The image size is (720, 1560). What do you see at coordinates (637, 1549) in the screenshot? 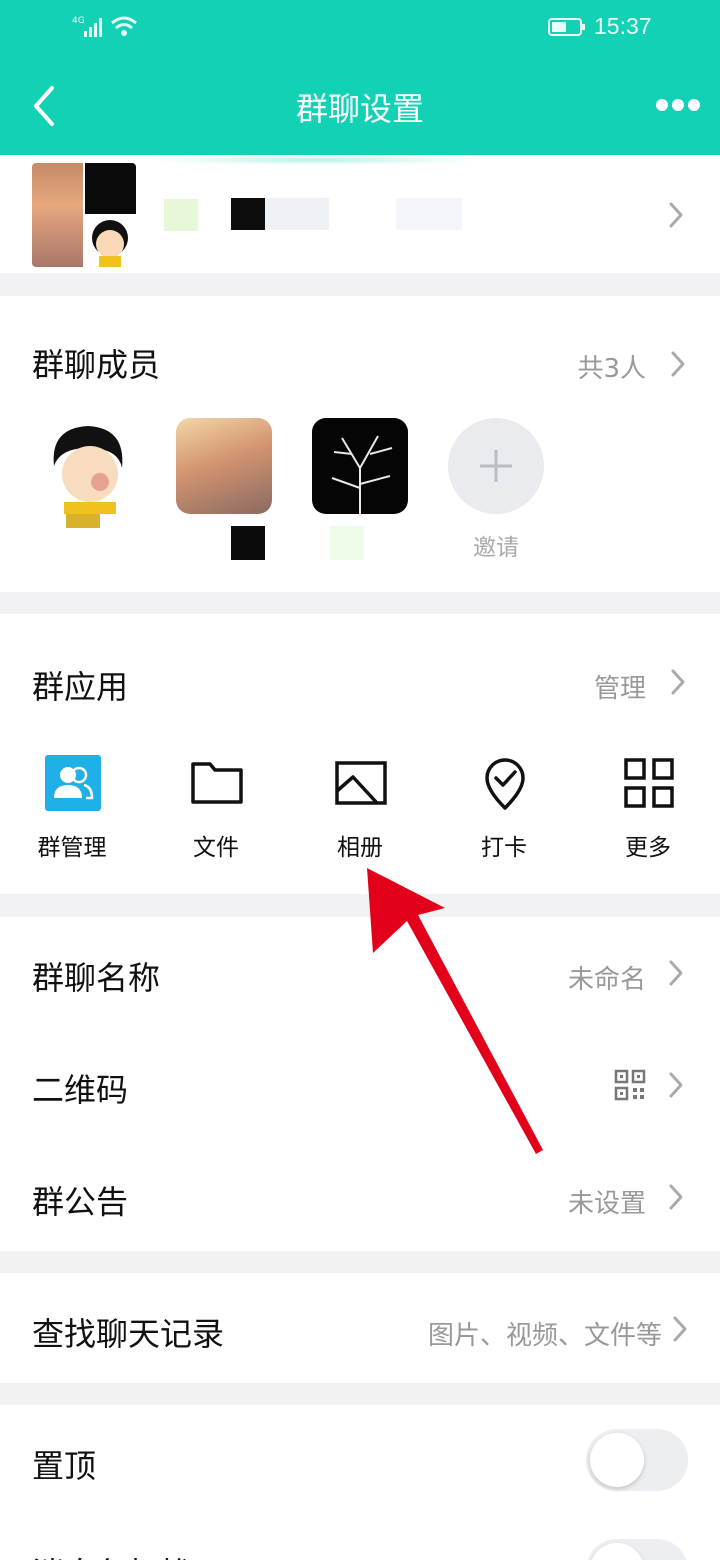
I see `mute-toggle` at bounding box center [637, 1549].